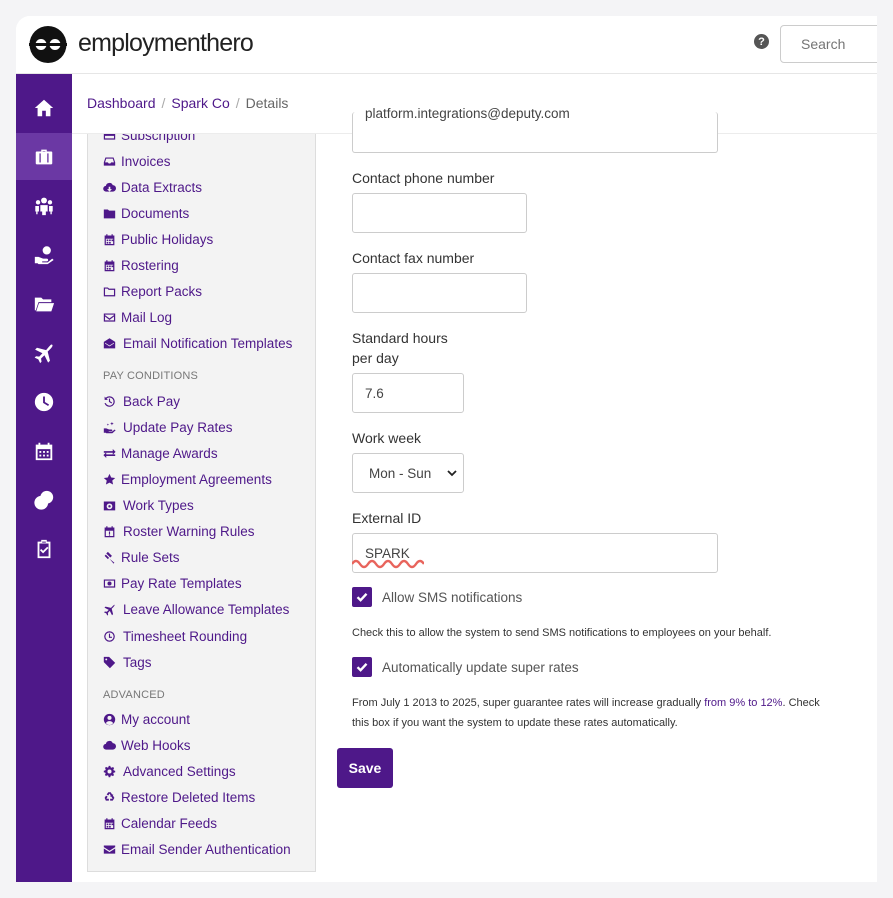  What do you see at coordinates (152, 291) in the screenshot?
I see `nav-report-packs: Report Packs` at bounding box center [152, 291].